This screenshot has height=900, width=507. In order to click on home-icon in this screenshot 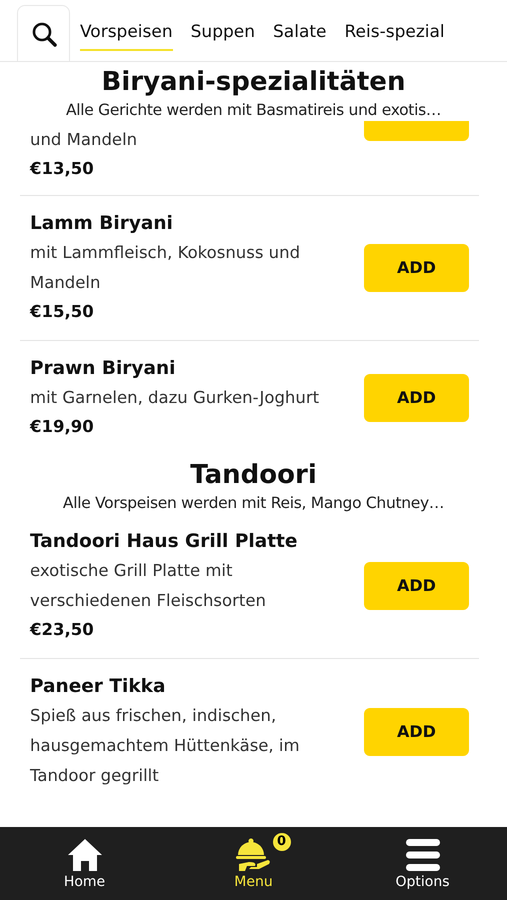, I will do `click(84, 855)`.